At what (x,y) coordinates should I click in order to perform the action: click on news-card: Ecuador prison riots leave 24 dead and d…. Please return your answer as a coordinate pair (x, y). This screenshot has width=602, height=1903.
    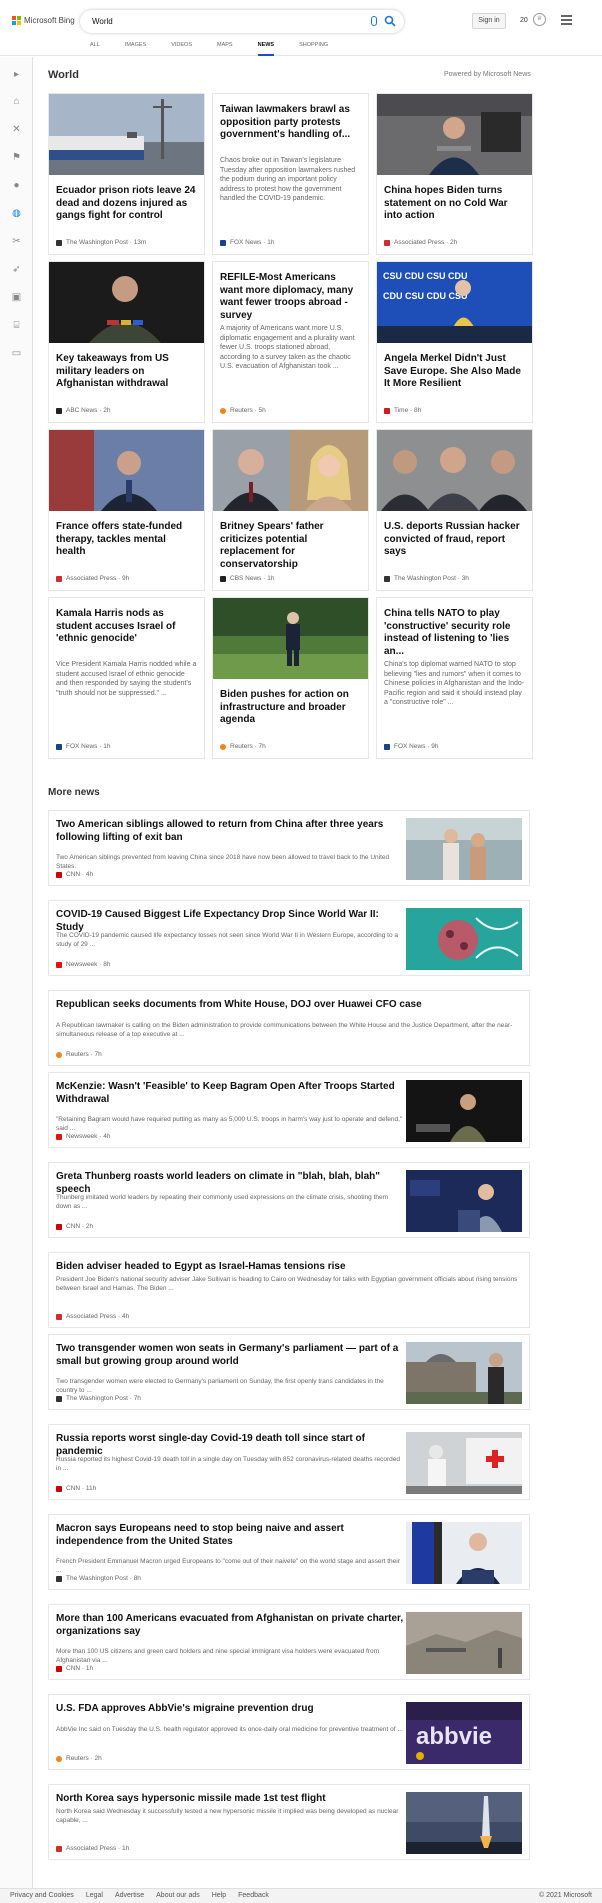
    Looking at the image, I should click on (126, 174).